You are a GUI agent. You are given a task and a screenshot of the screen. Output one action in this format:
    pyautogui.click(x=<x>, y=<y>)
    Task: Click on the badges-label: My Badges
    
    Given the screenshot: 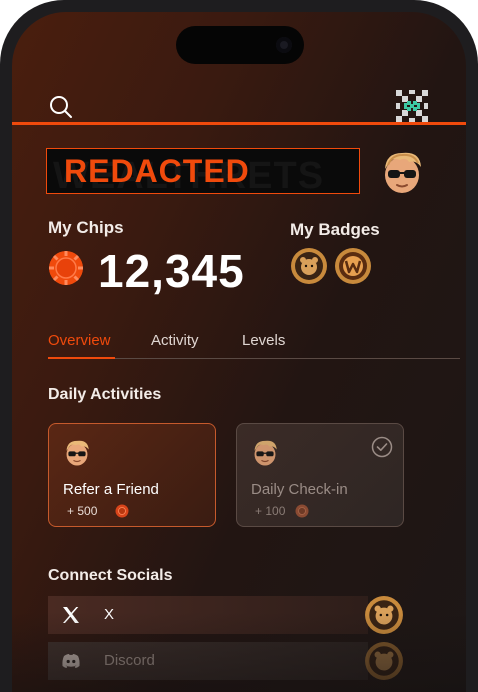 What is the action you would take?
    pyautogui.click(x=335, y=229)
    